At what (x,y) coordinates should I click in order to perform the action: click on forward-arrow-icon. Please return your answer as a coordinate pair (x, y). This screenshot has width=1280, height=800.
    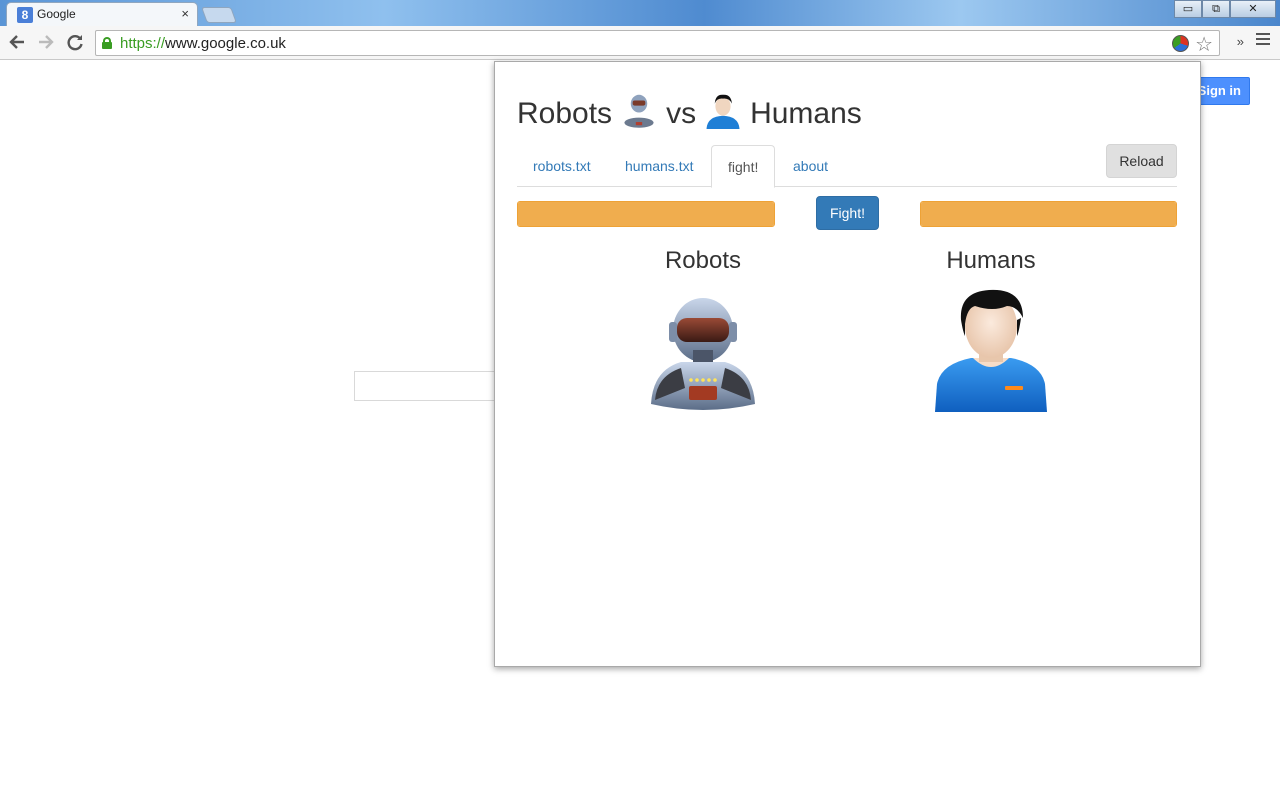
    Looking at the image, I should click on (46, 43).